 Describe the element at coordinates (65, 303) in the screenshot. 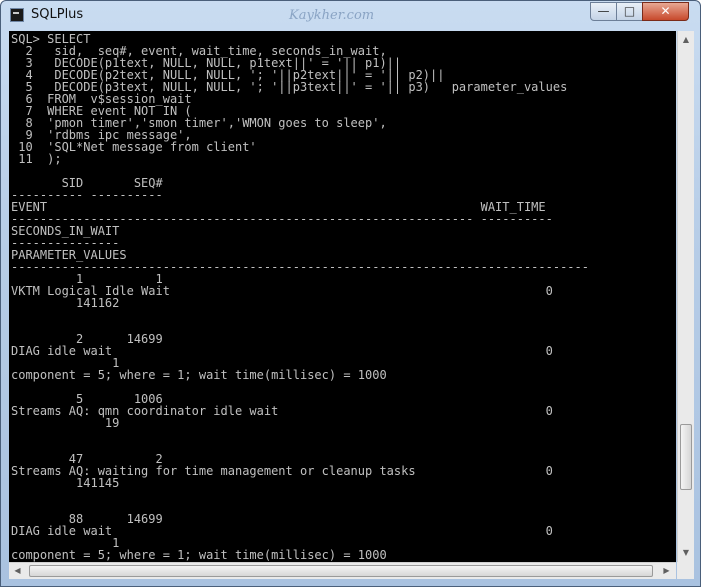

I see `console-line: 141162` at that location.